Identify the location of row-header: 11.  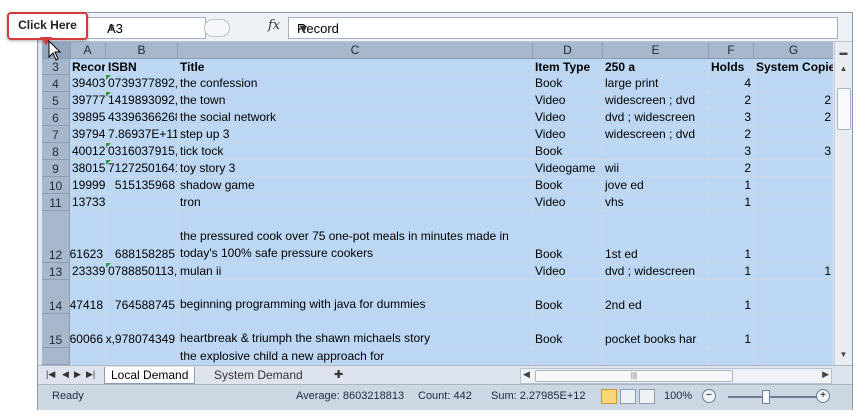
(56, 202).